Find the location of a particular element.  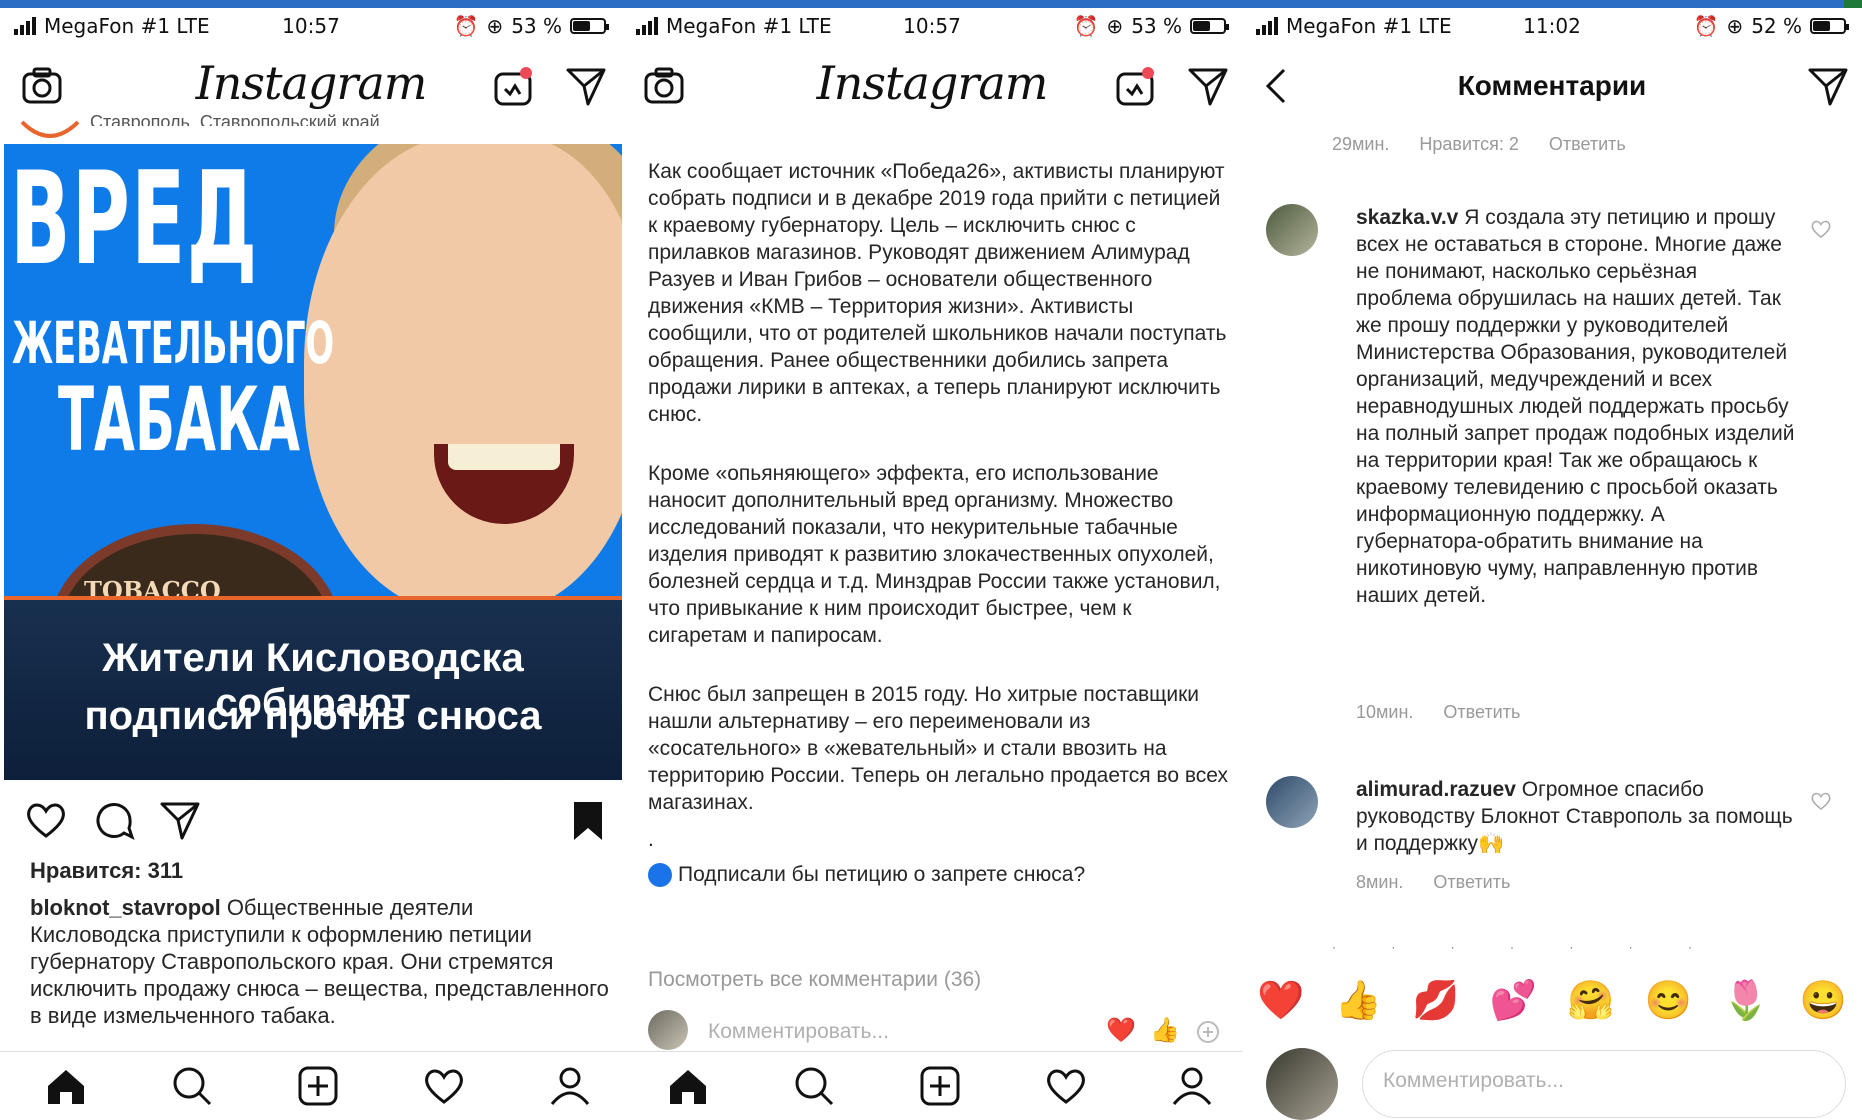

blue-circle-icon is located at coordinates (660, 874).